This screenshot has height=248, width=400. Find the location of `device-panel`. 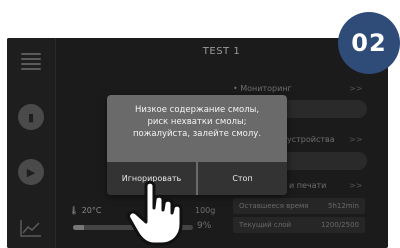

device-panel is located at coordinates (322, 161).